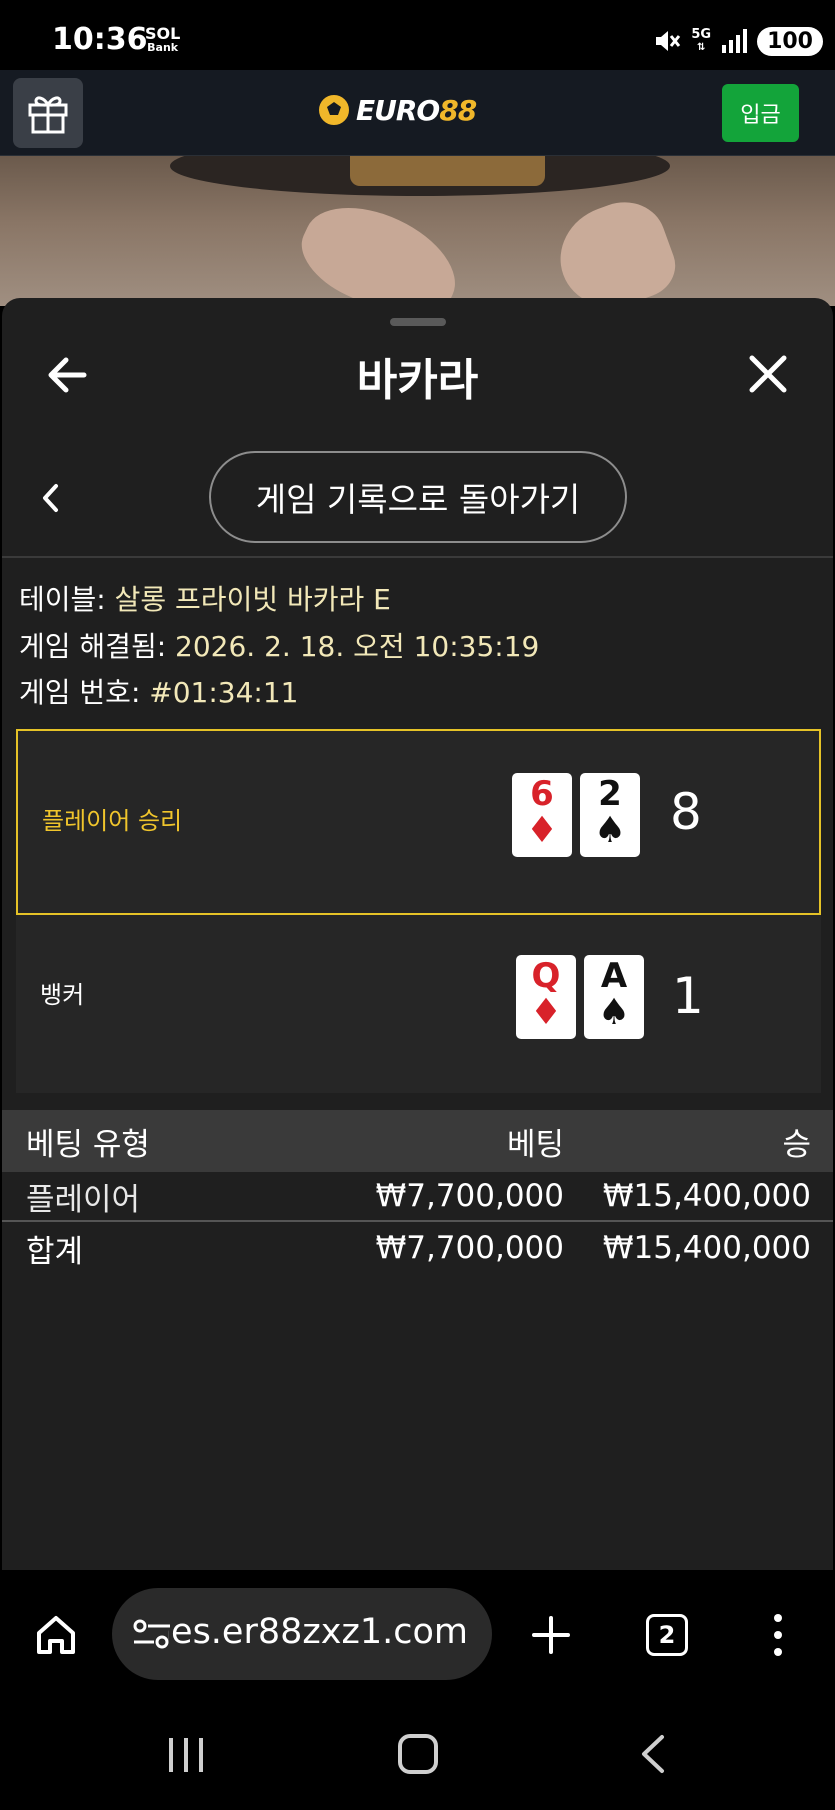  Describe the element at coordinates (790, 41) in the screenshot. I see `battery-indicator: 100` at that location.